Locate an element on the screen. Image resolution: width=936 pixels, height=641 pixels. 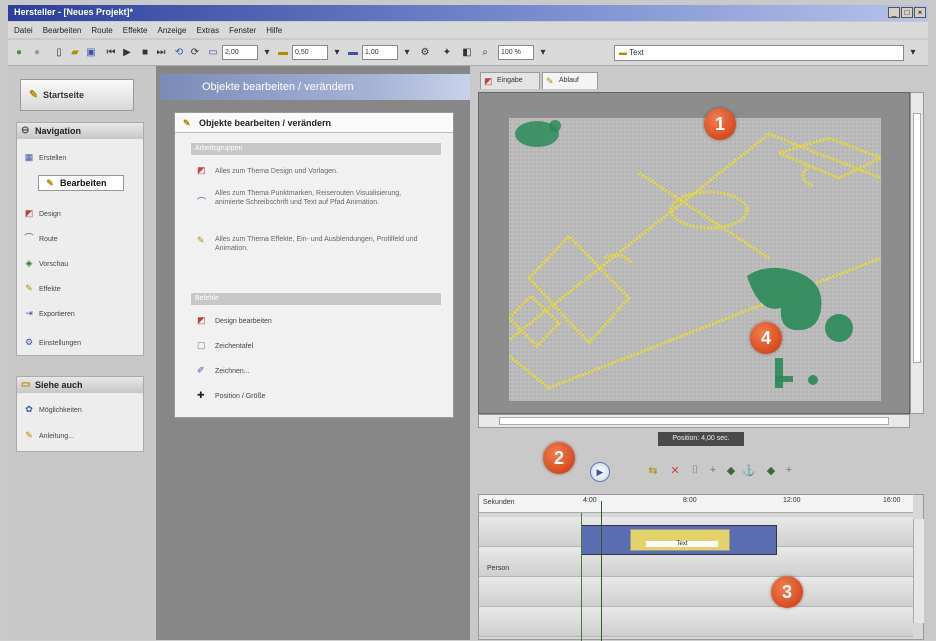
canvas-vertical-scrollbar is located at coordinates (917, 253).